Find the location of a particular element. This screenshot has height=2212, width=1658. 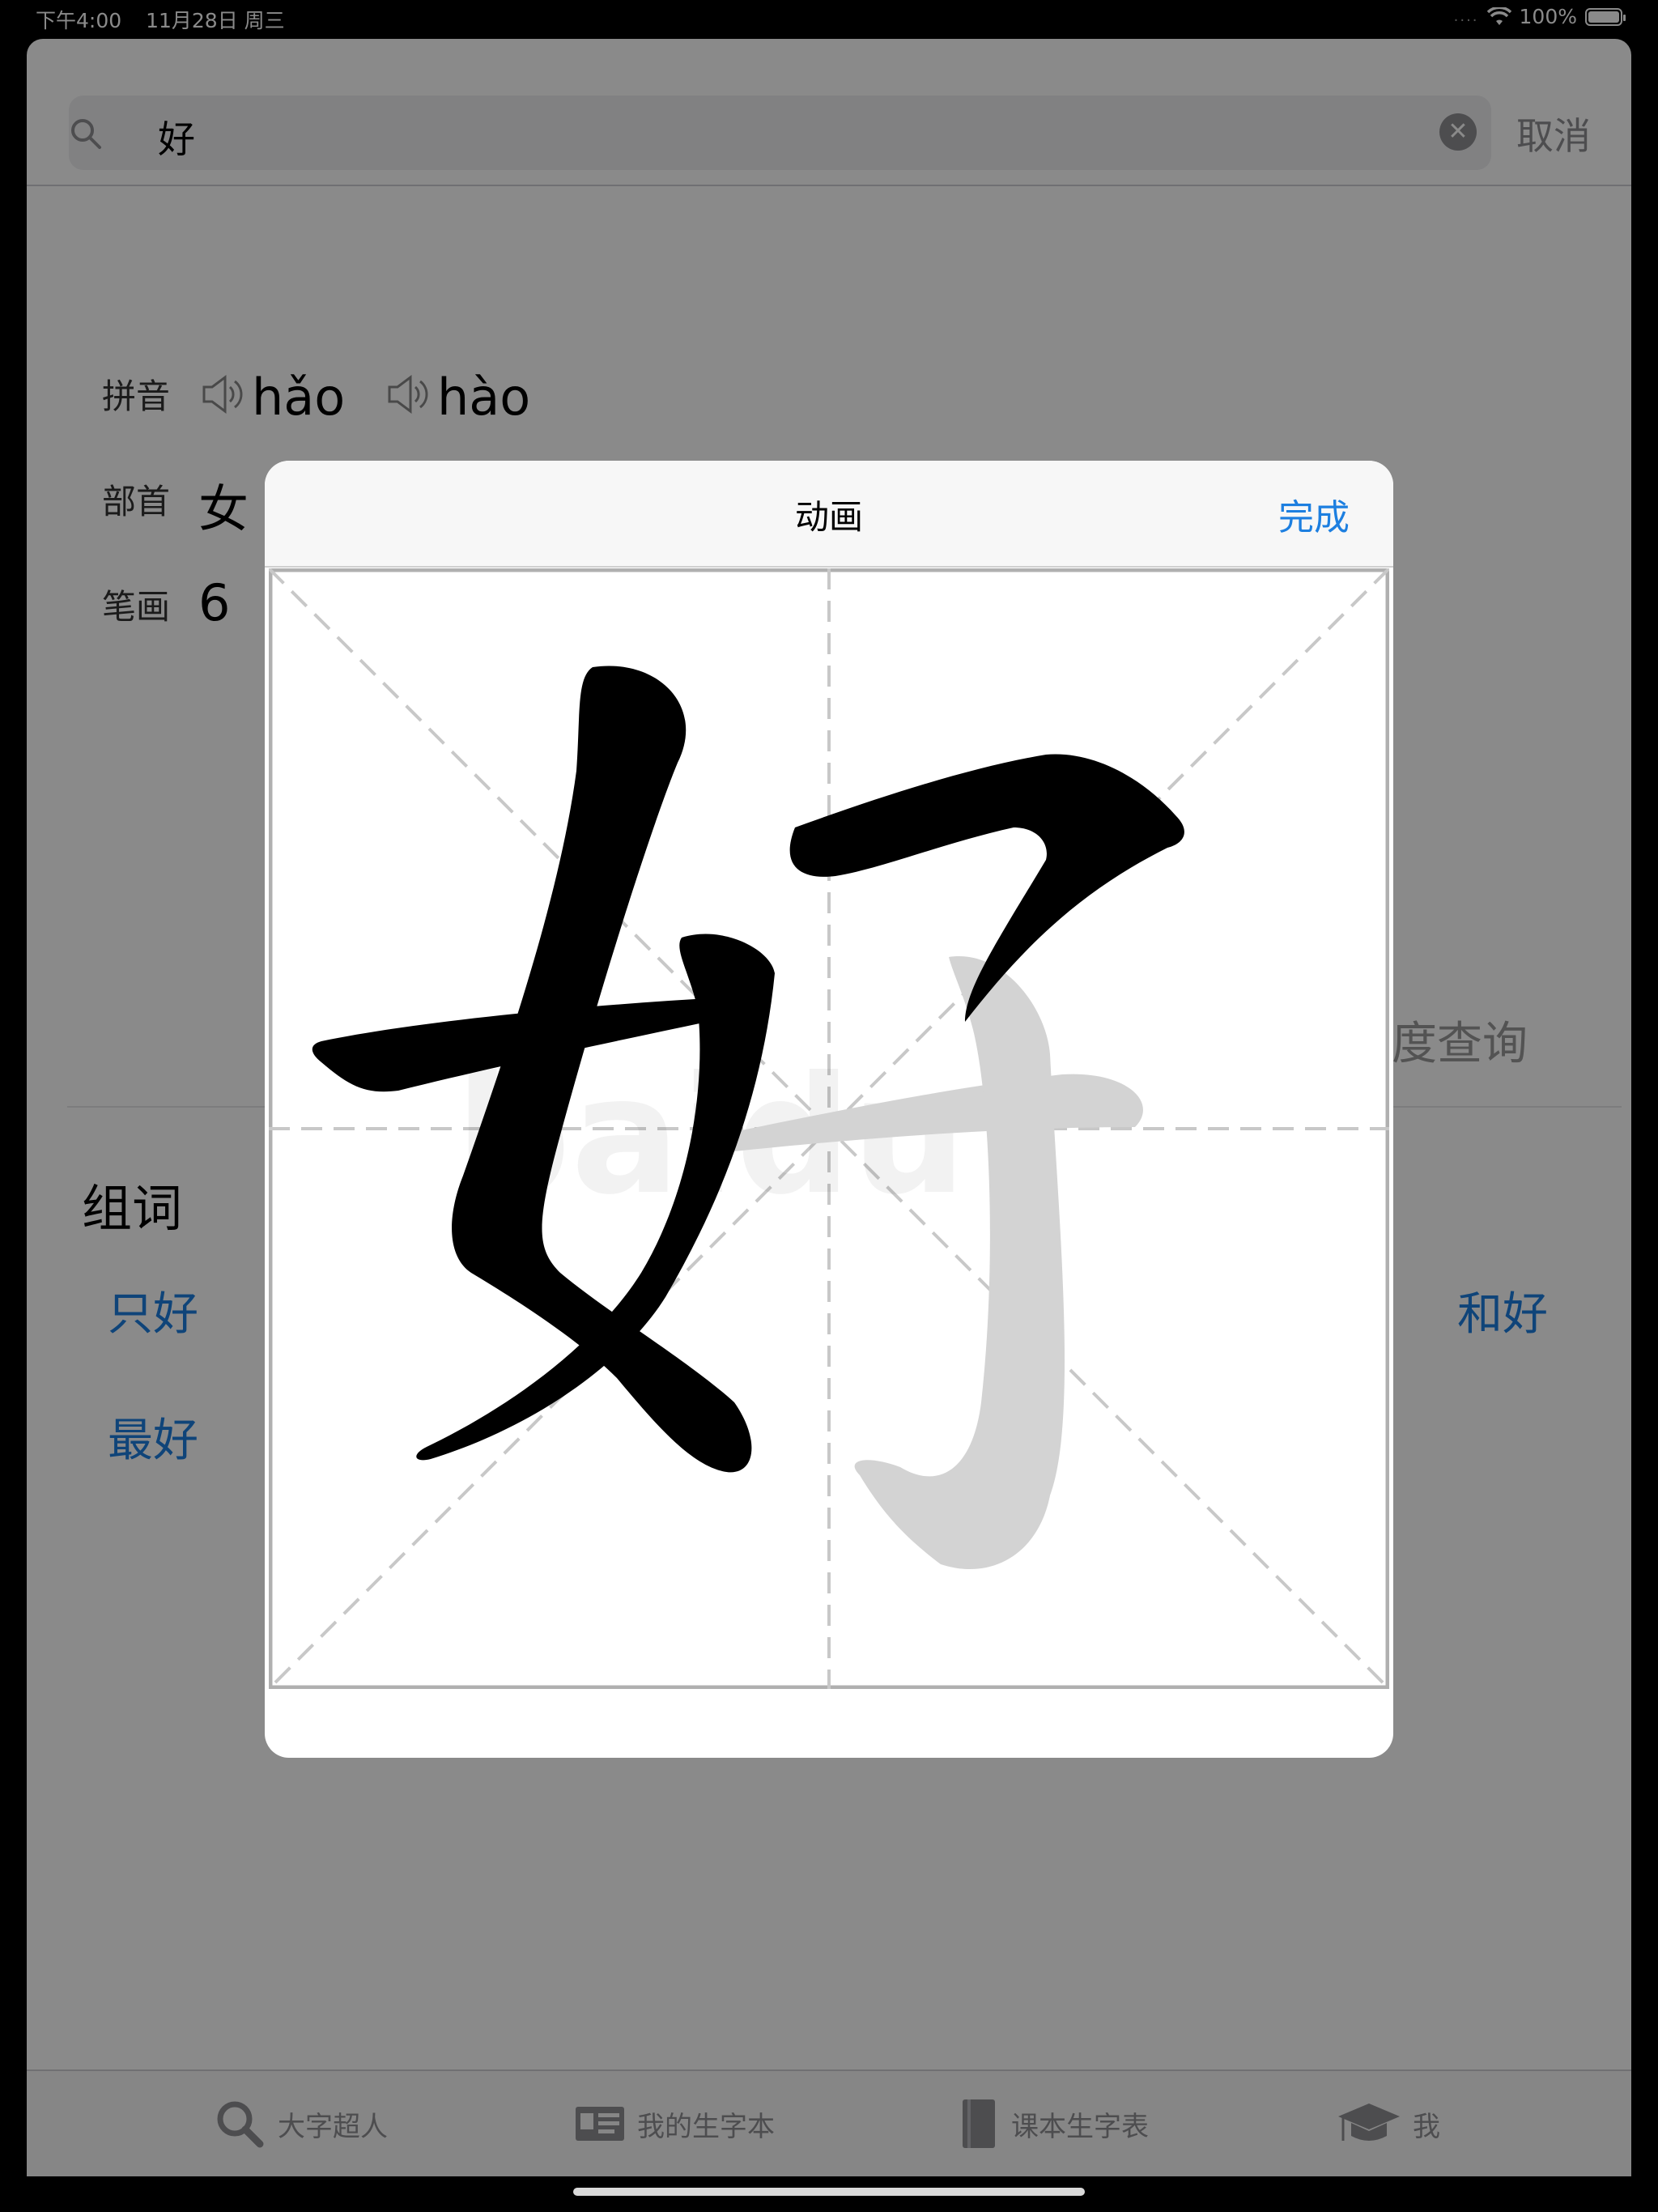

modal-title: 动画 is located at coordinates (828, 517).